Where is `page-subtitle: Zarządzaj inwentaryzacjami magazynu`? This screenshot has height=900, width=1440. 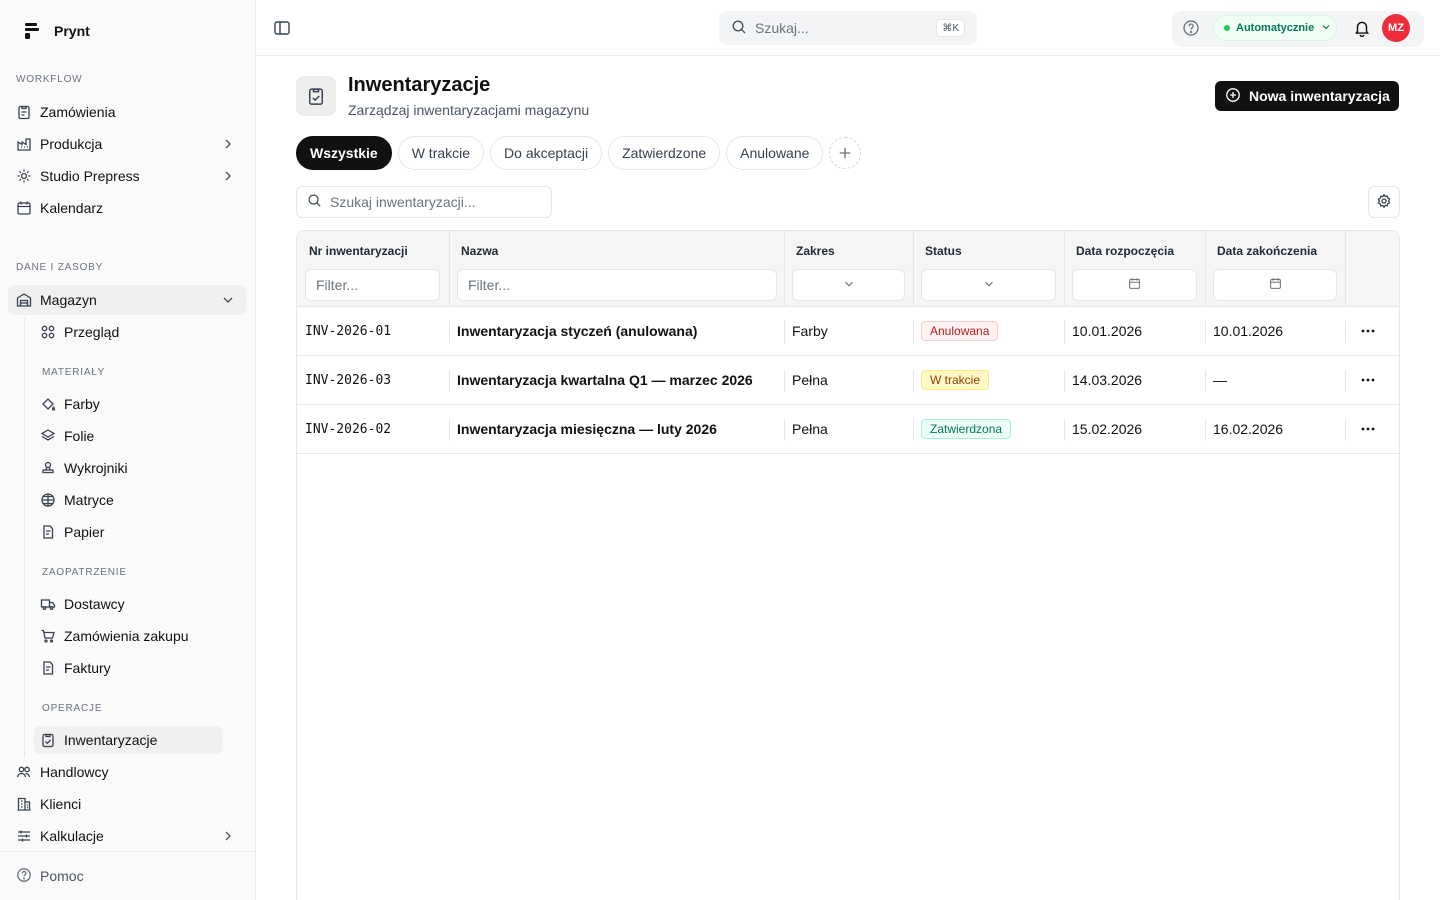
page-subtitle: Zarządzaj inwentaryzacjami magazynu is located at coordinates (469, 110).